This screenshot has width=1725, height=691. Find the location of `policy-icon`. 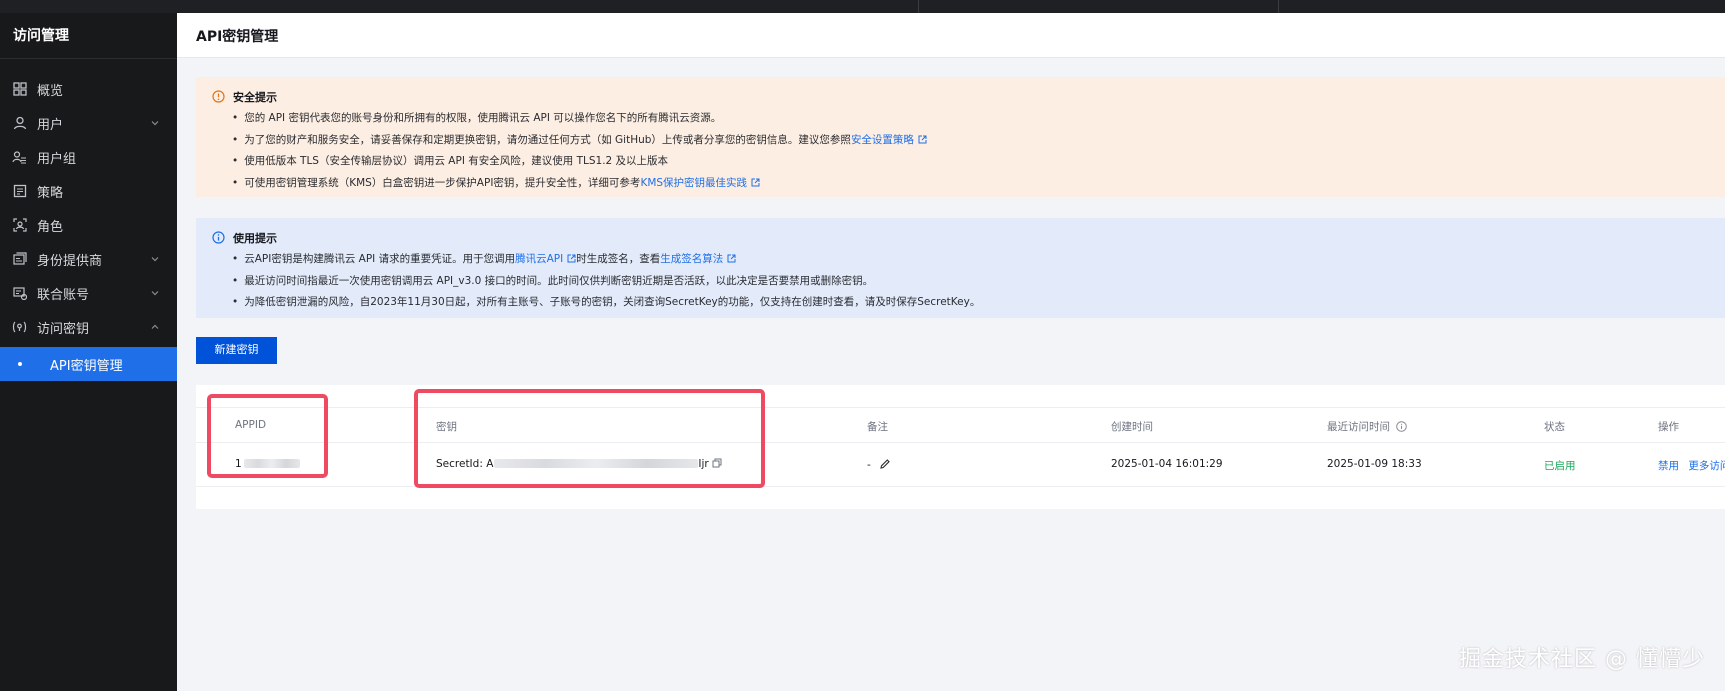

policy-icon is located at coordinates (19, 191).